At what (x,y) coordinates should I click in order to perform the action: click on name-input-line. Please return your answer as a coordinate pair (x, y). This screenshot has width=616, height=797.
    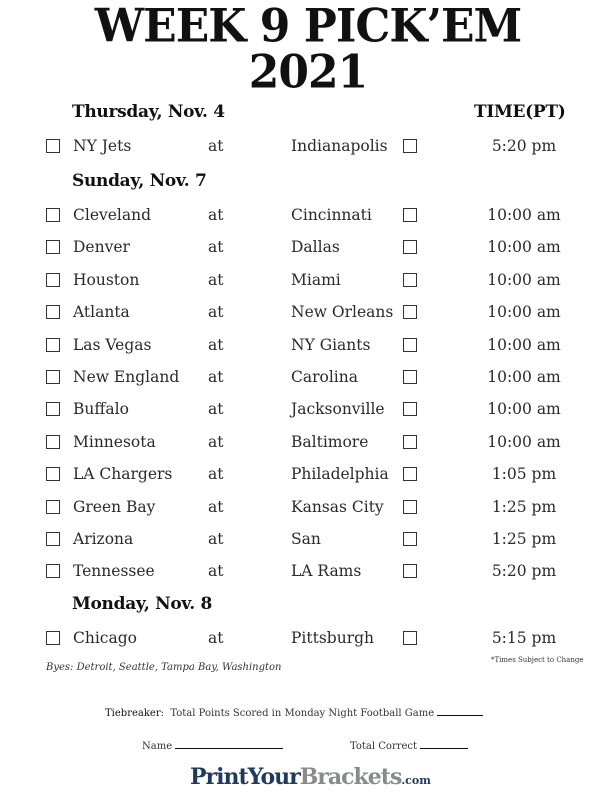
    Looking at the image, I should click on (229, 748).